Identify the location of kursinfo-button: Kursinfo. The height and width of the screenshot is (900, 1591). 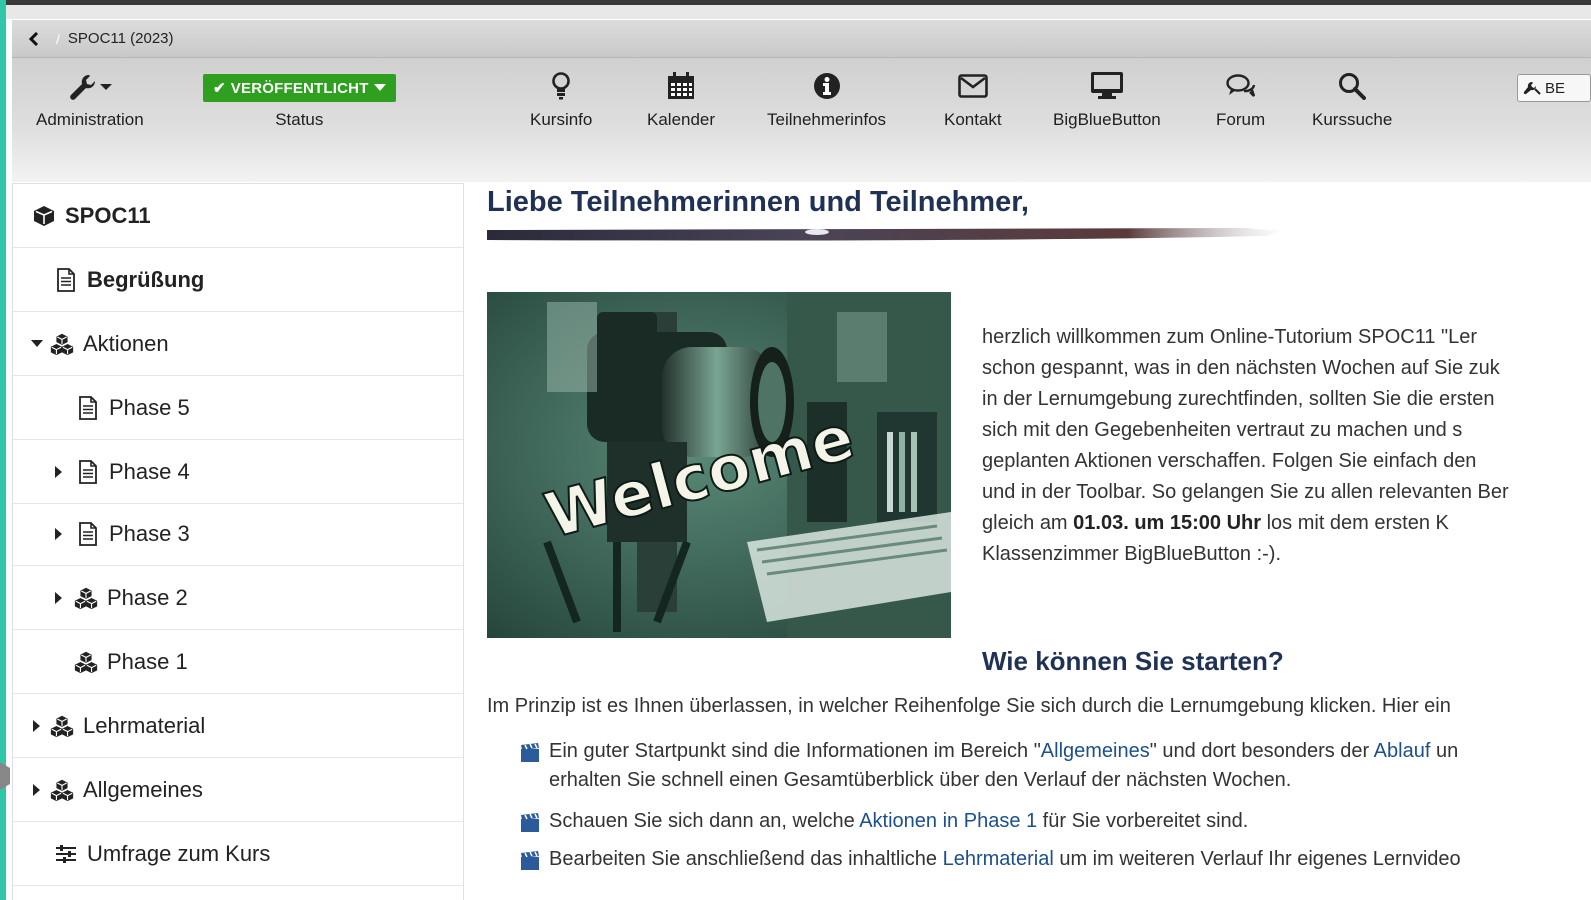
(561, 100).